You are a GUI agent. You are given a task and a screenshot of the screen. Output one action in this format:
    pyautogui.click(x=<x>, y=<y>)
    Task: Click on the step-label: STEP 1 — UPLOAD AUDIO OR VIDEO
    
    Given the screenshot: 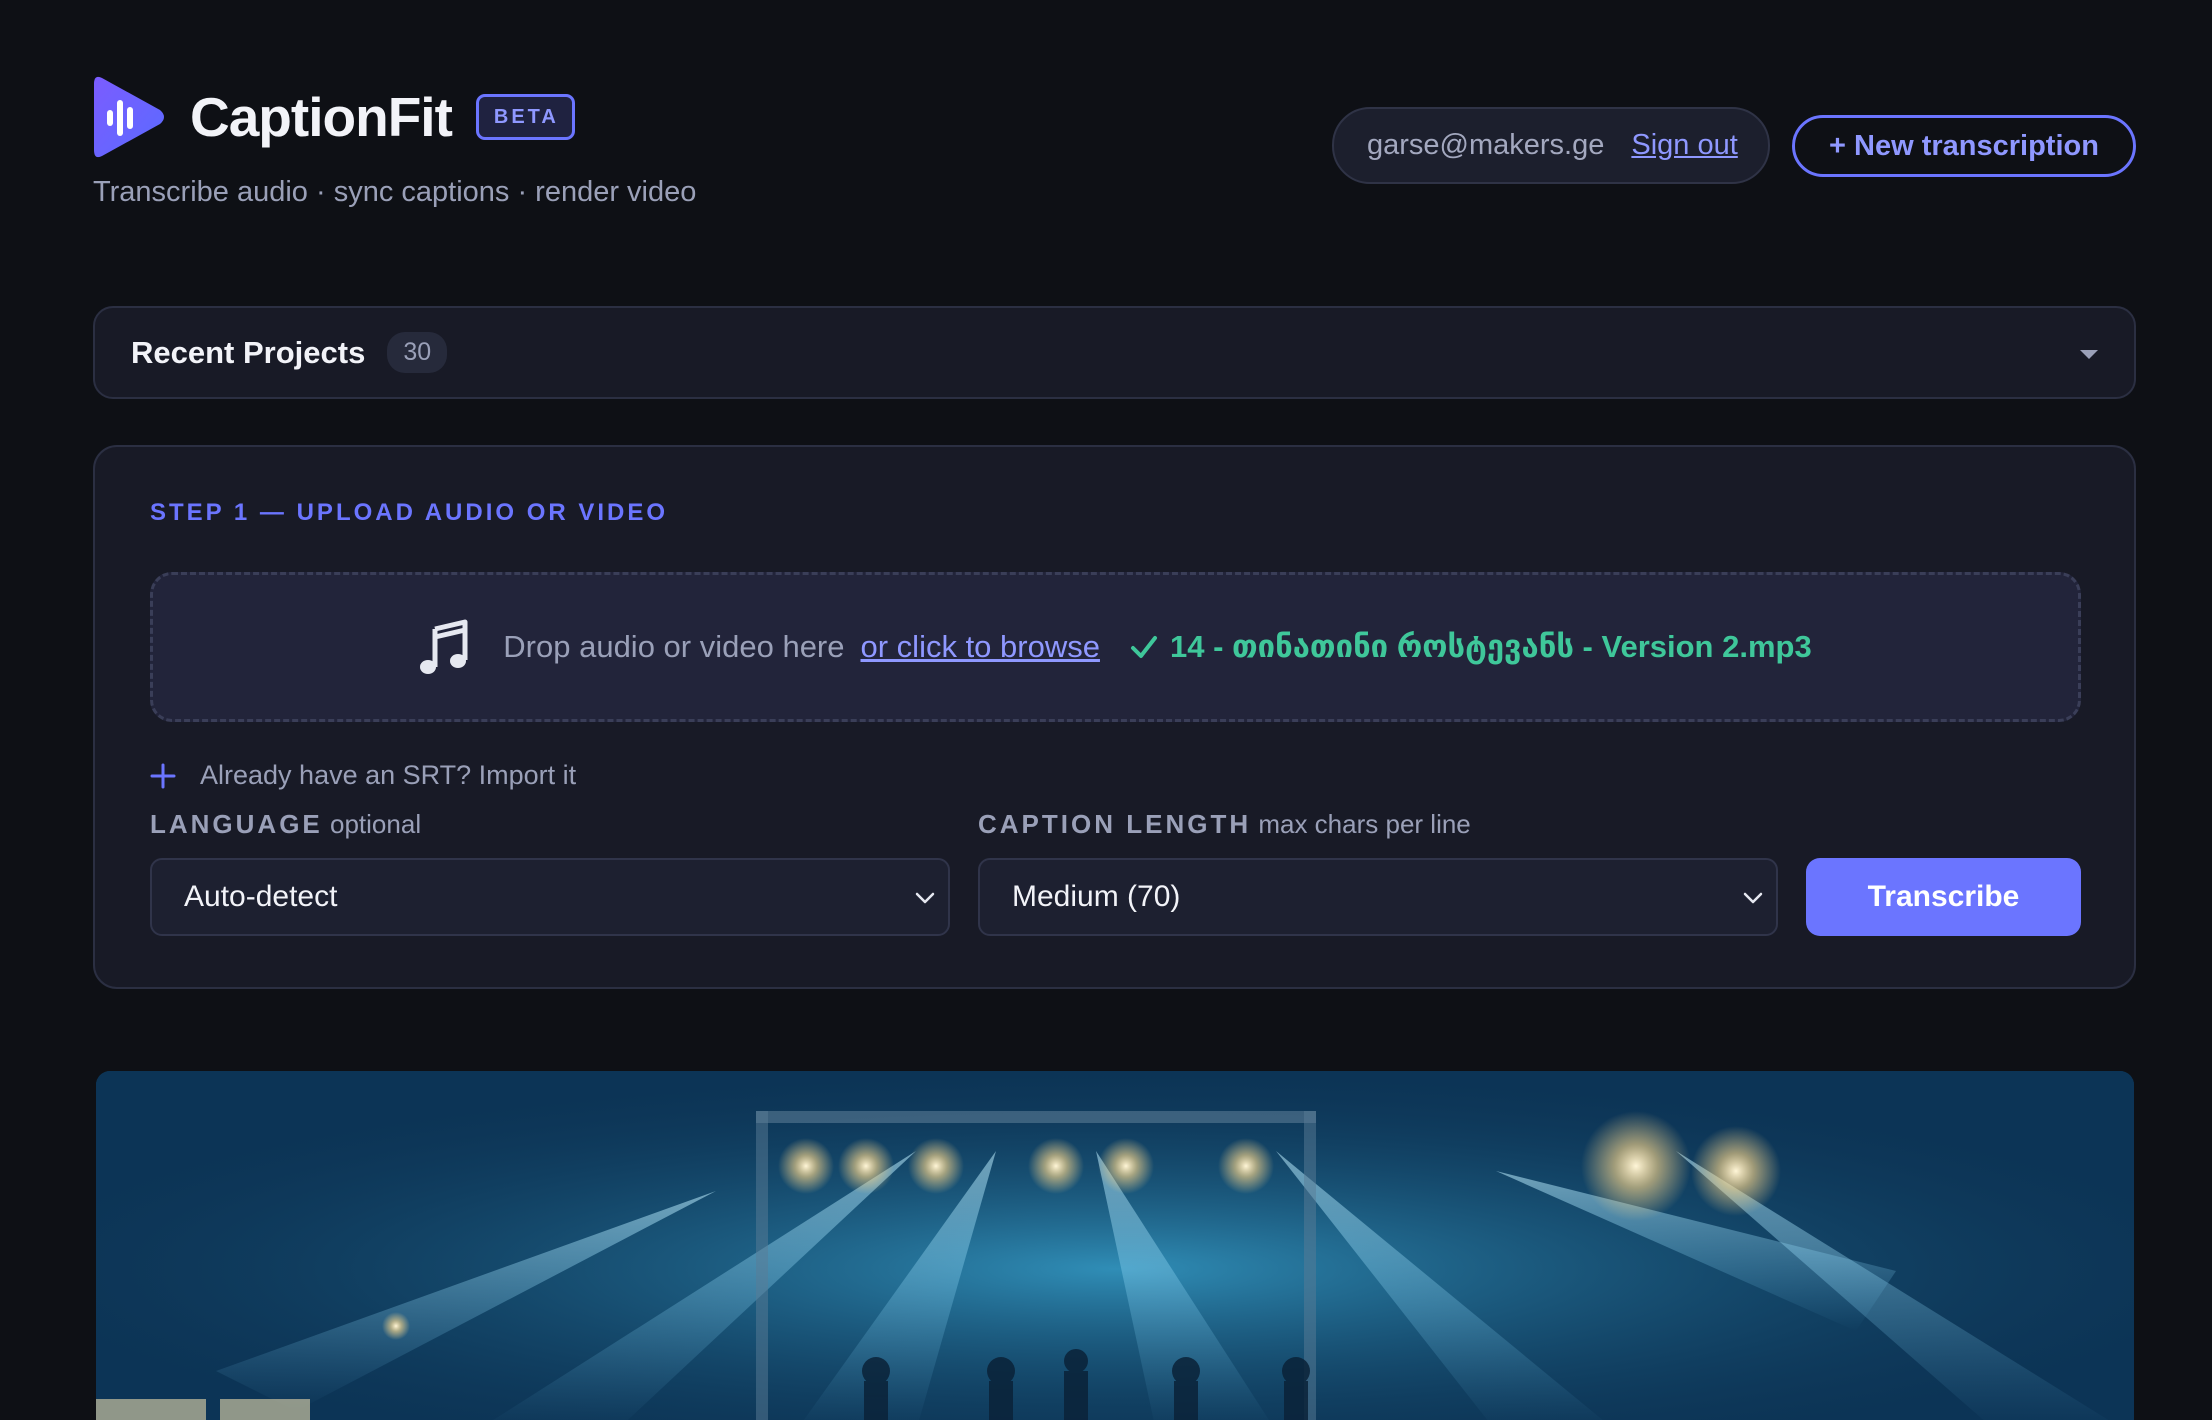 What is the action you would take?
    pyautogui.click(x=409, y=512)
    